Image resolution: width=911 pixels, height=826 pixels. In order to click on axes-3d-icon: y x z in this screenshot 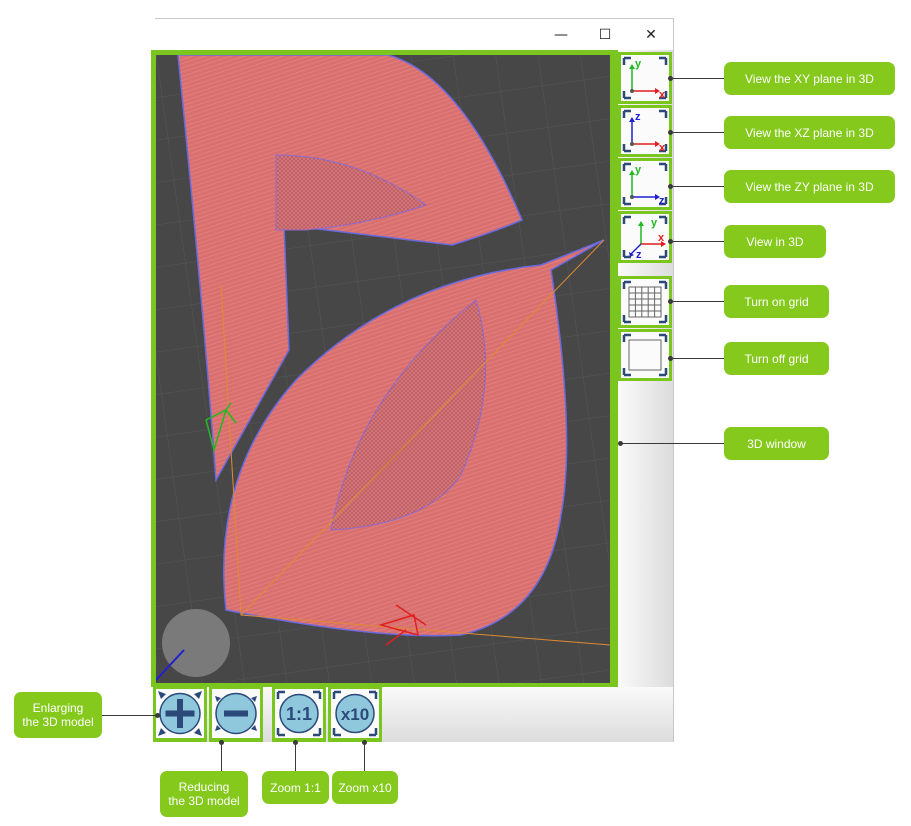, I will do `click(645, 238)`.